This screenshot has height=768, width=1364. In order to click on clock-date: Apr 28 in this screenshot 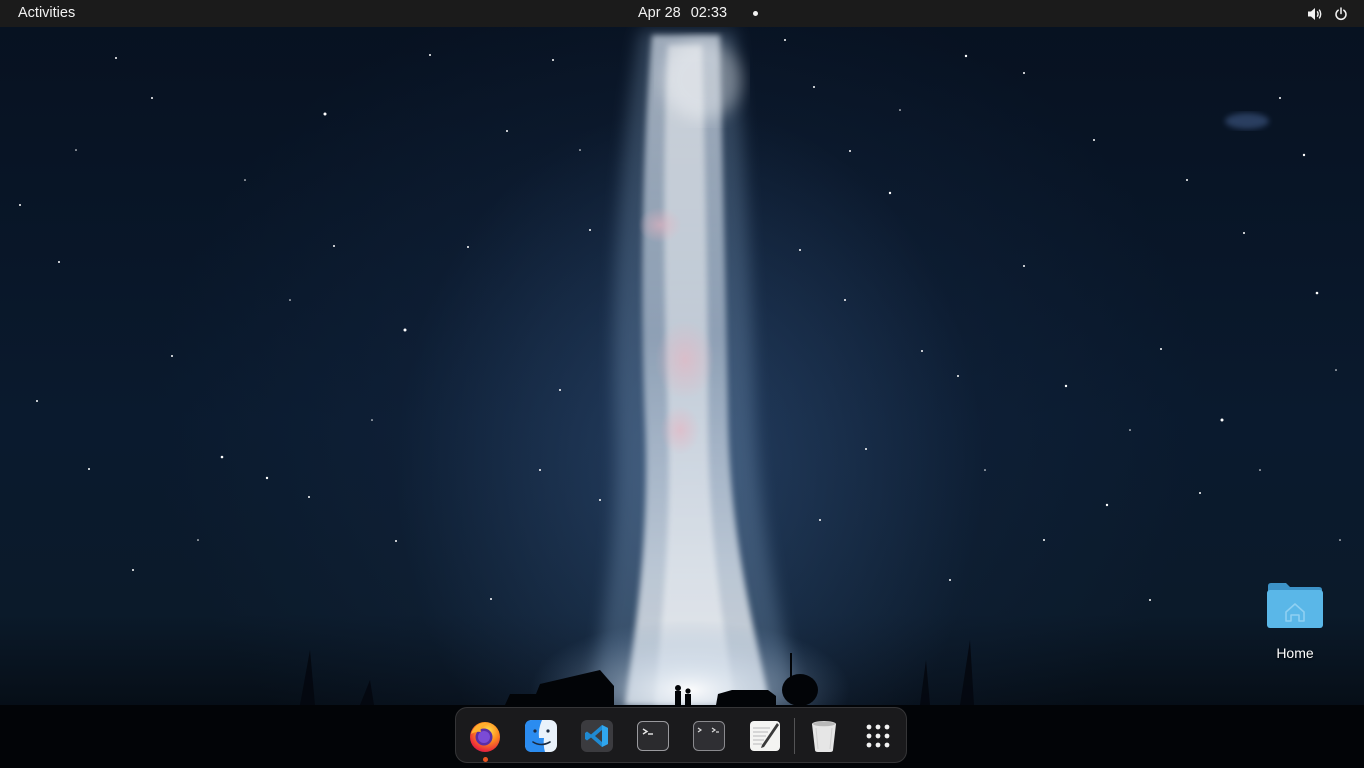, I will do `click(659, 13)`.